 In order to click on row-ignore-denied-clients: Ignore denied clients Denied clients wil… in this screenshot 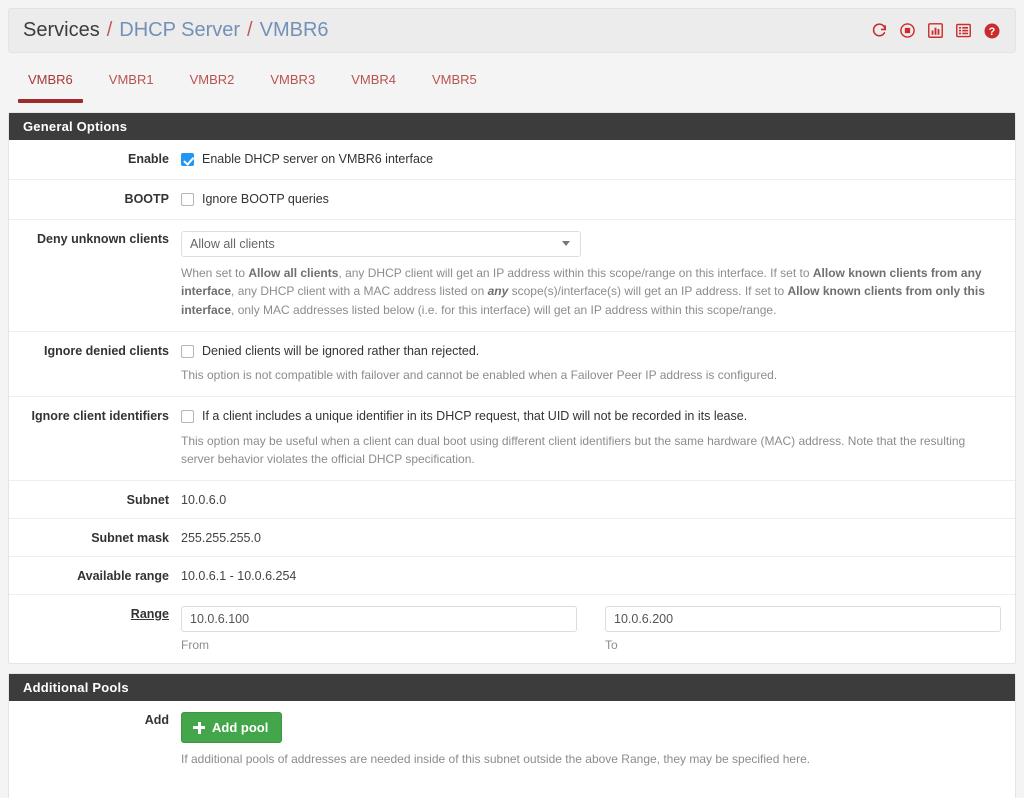, I will do `click(512, 364)`.